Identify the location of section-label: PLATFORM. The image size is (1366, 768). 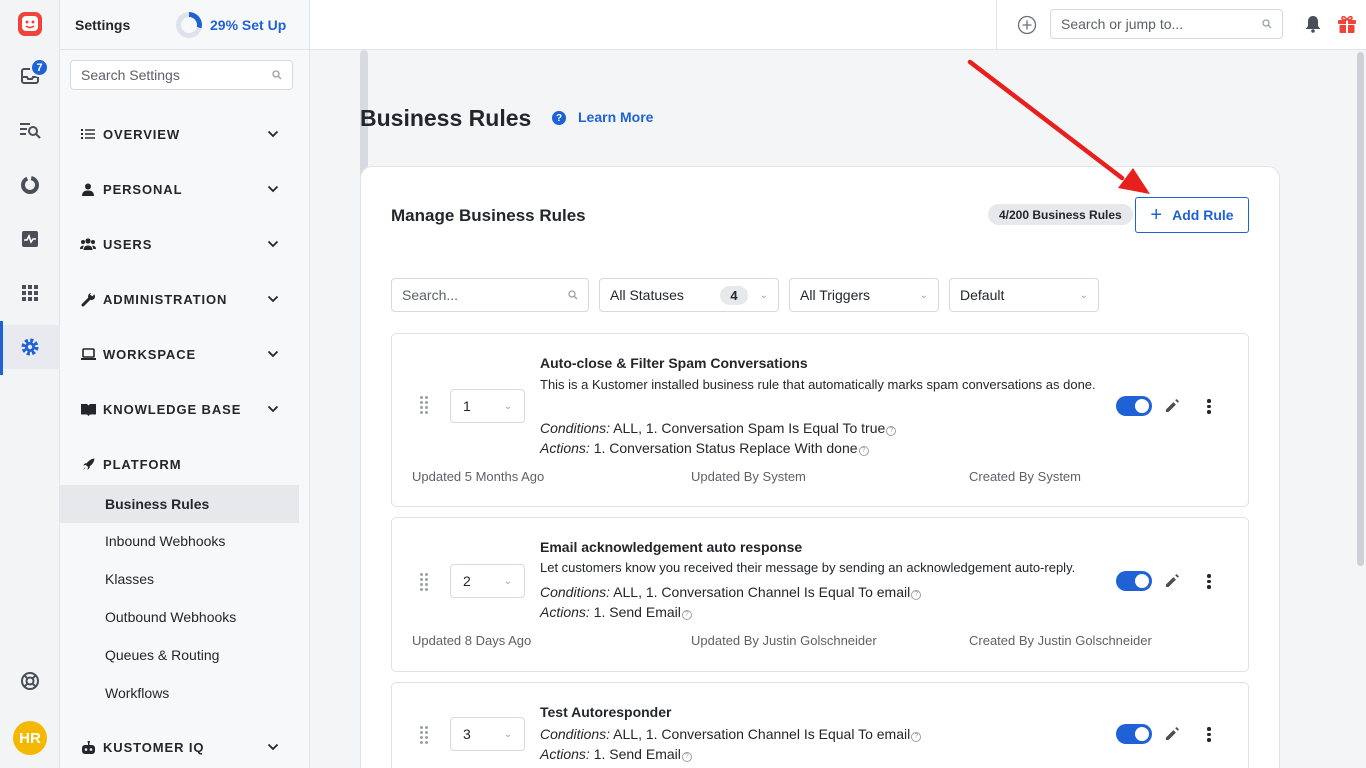
(142, 464).